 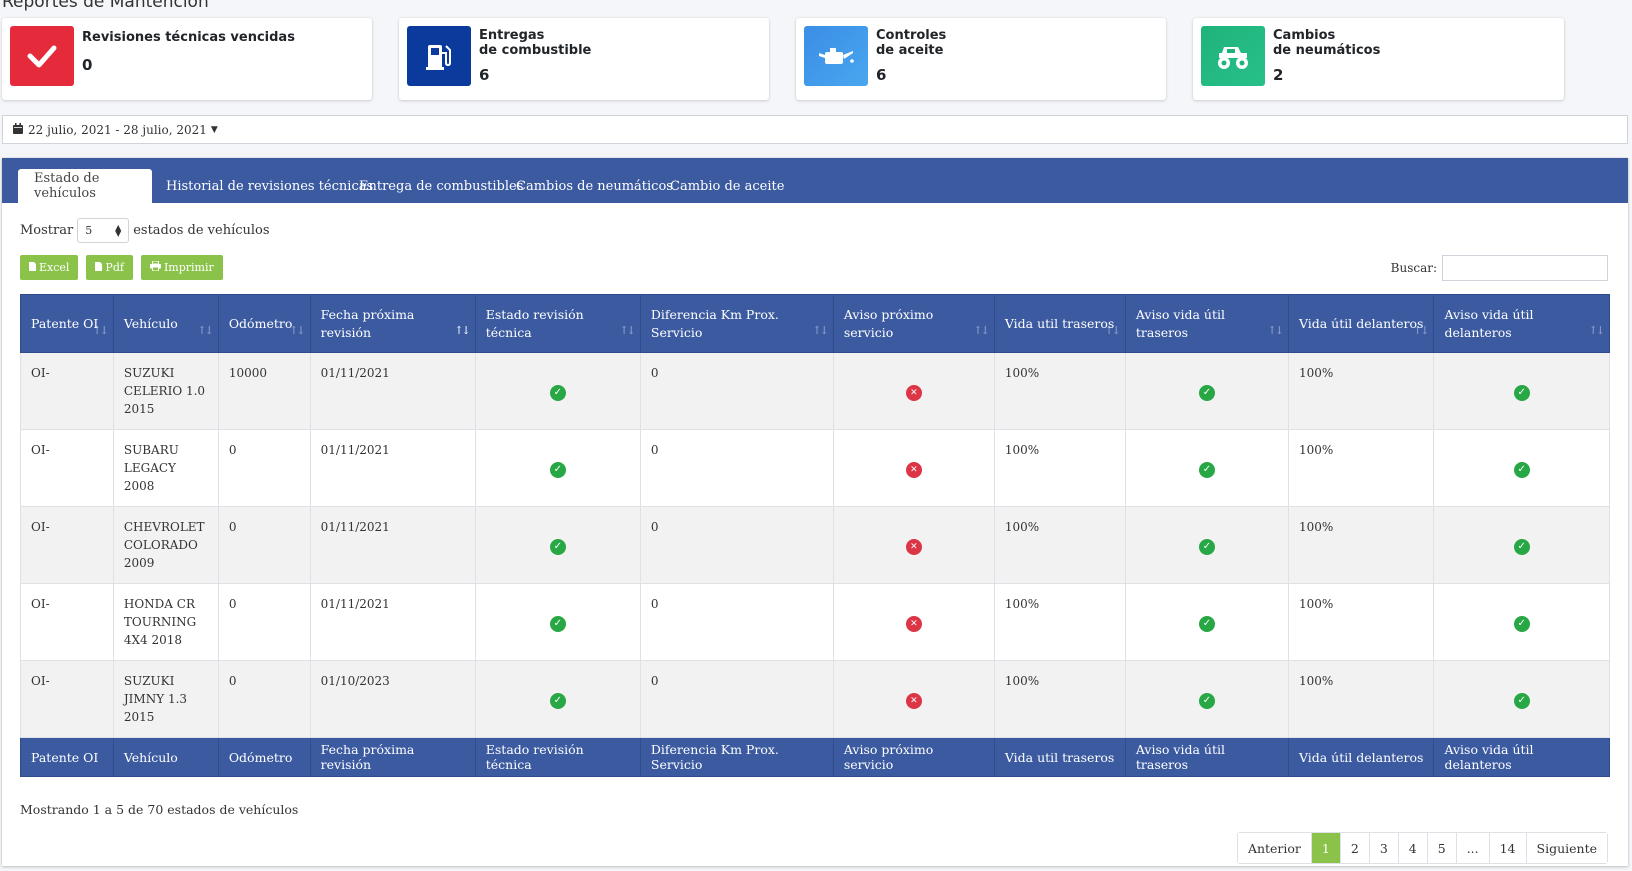 I want to click on cell-vehiculo: SUBARU LEGACY 2008, so click(x=165, y=468).